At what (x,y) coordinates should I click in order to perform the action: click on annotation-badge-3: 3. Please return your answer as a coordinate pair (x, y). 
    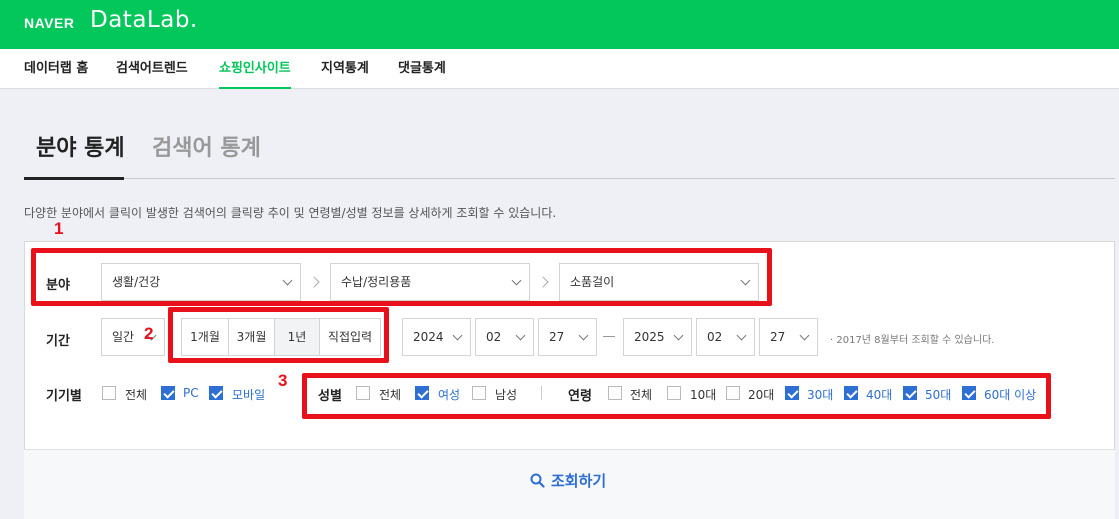
    Looking at the image, I should click on (283, 380).